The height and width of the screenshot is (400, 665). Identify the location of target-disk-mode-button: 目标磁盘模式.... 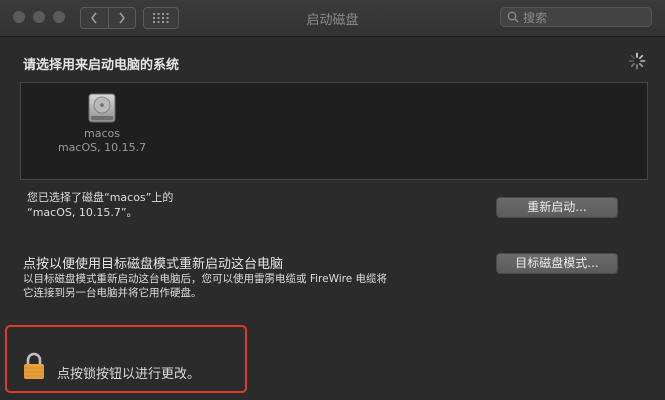
(557, 263).